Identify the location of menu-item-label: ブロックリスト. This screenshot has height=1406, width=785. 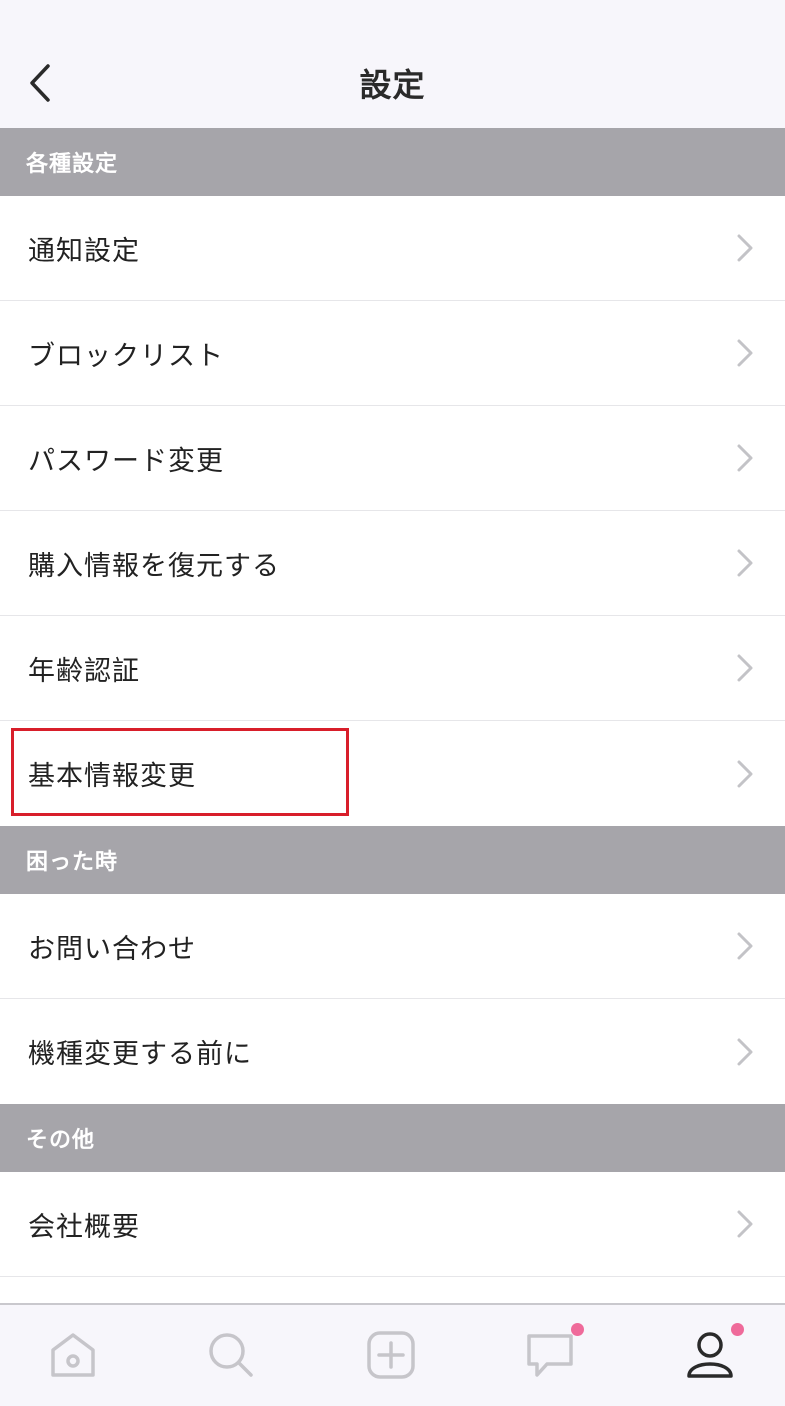
(126, 356).